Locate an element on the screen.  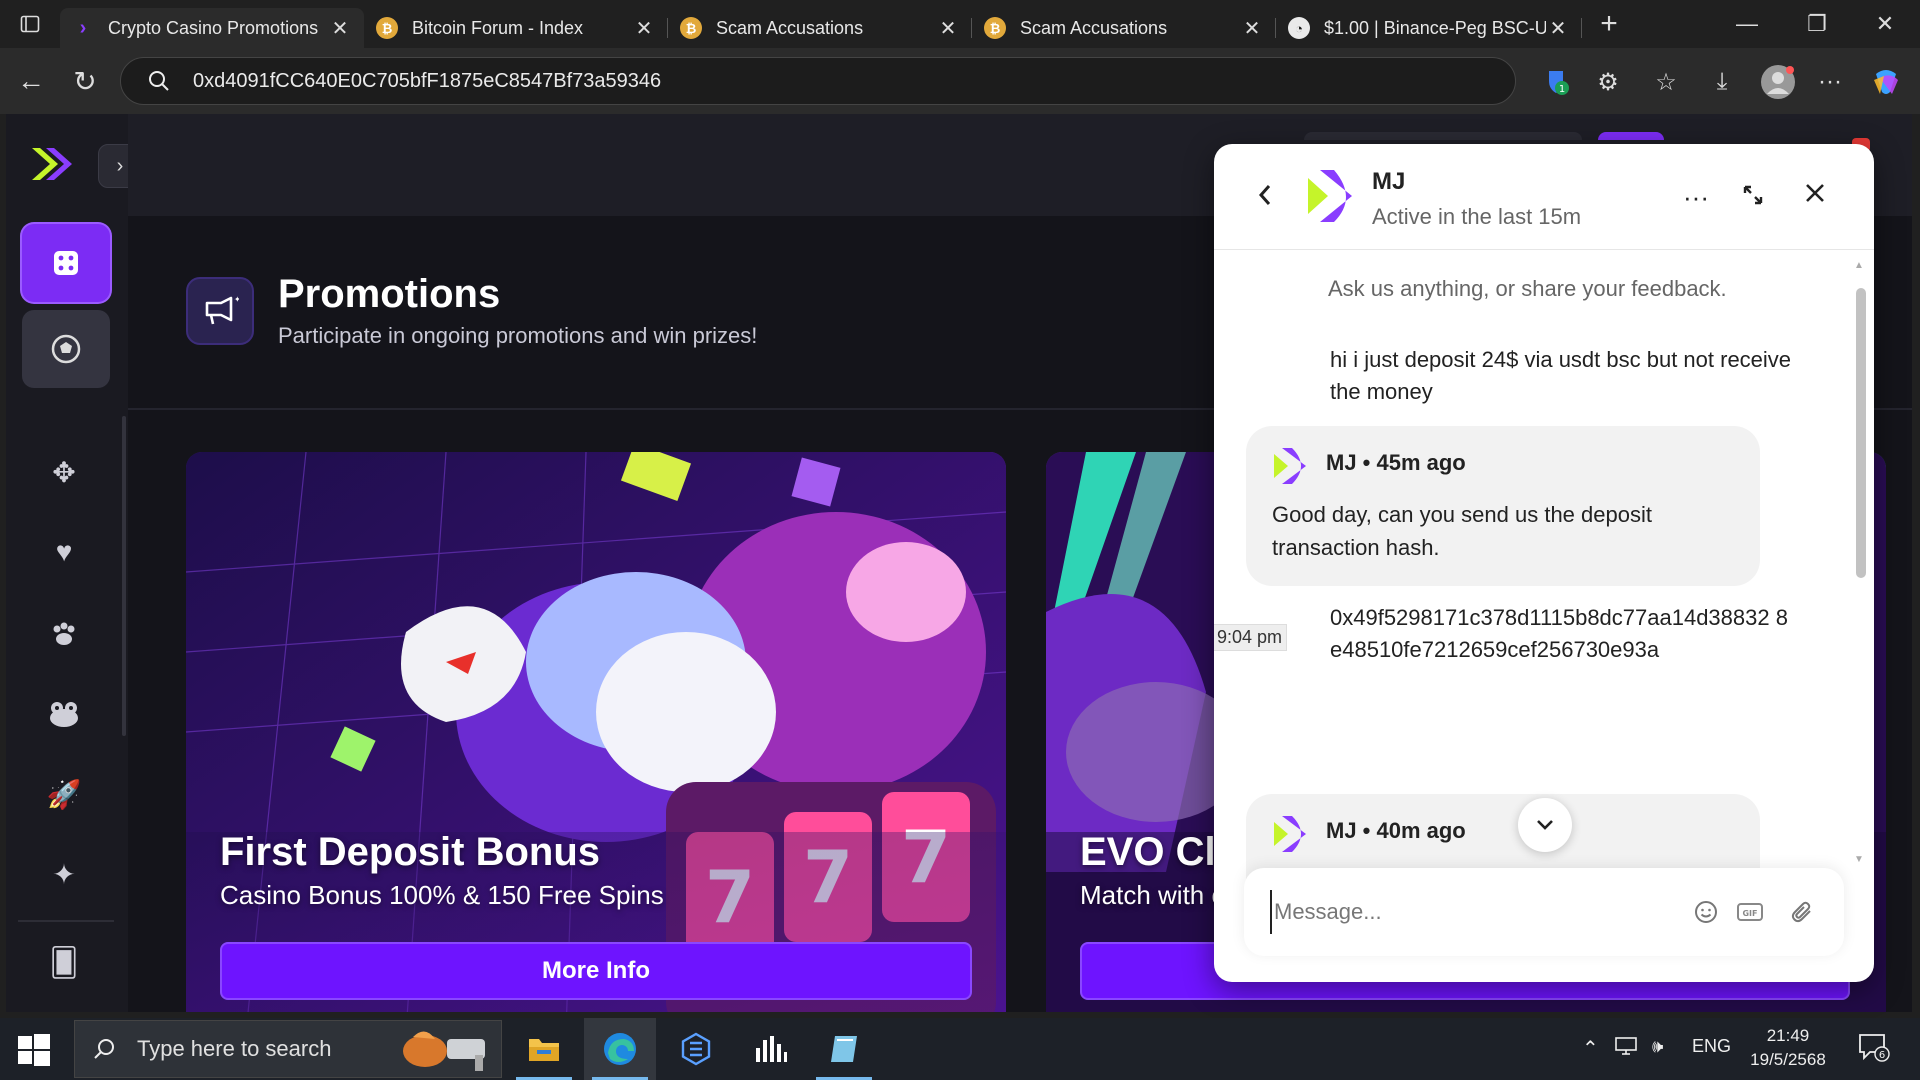
language-indicator: ENG is located at coordinates (1711, 1046).